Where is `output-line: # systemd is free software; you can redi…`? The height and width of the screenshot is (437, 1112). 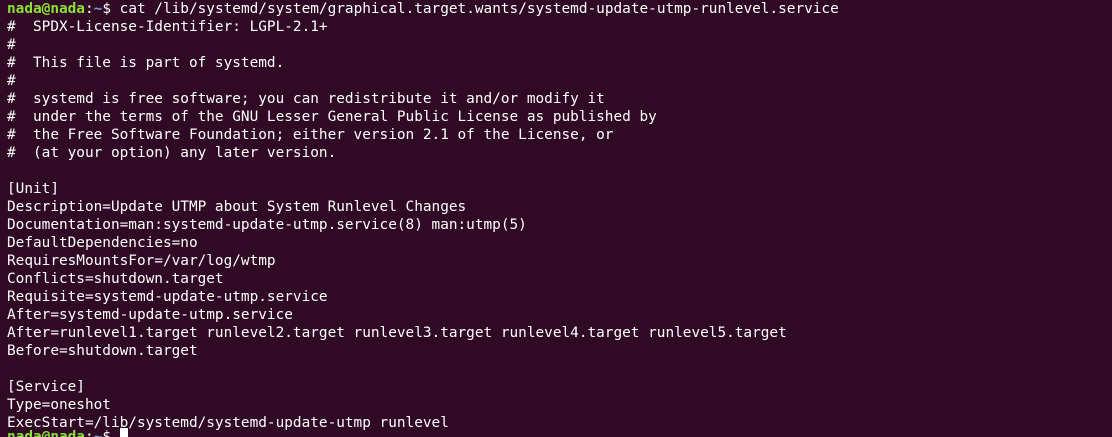
output-line: # systemd is free software; you can redi… is located at coordinates (306, 99).